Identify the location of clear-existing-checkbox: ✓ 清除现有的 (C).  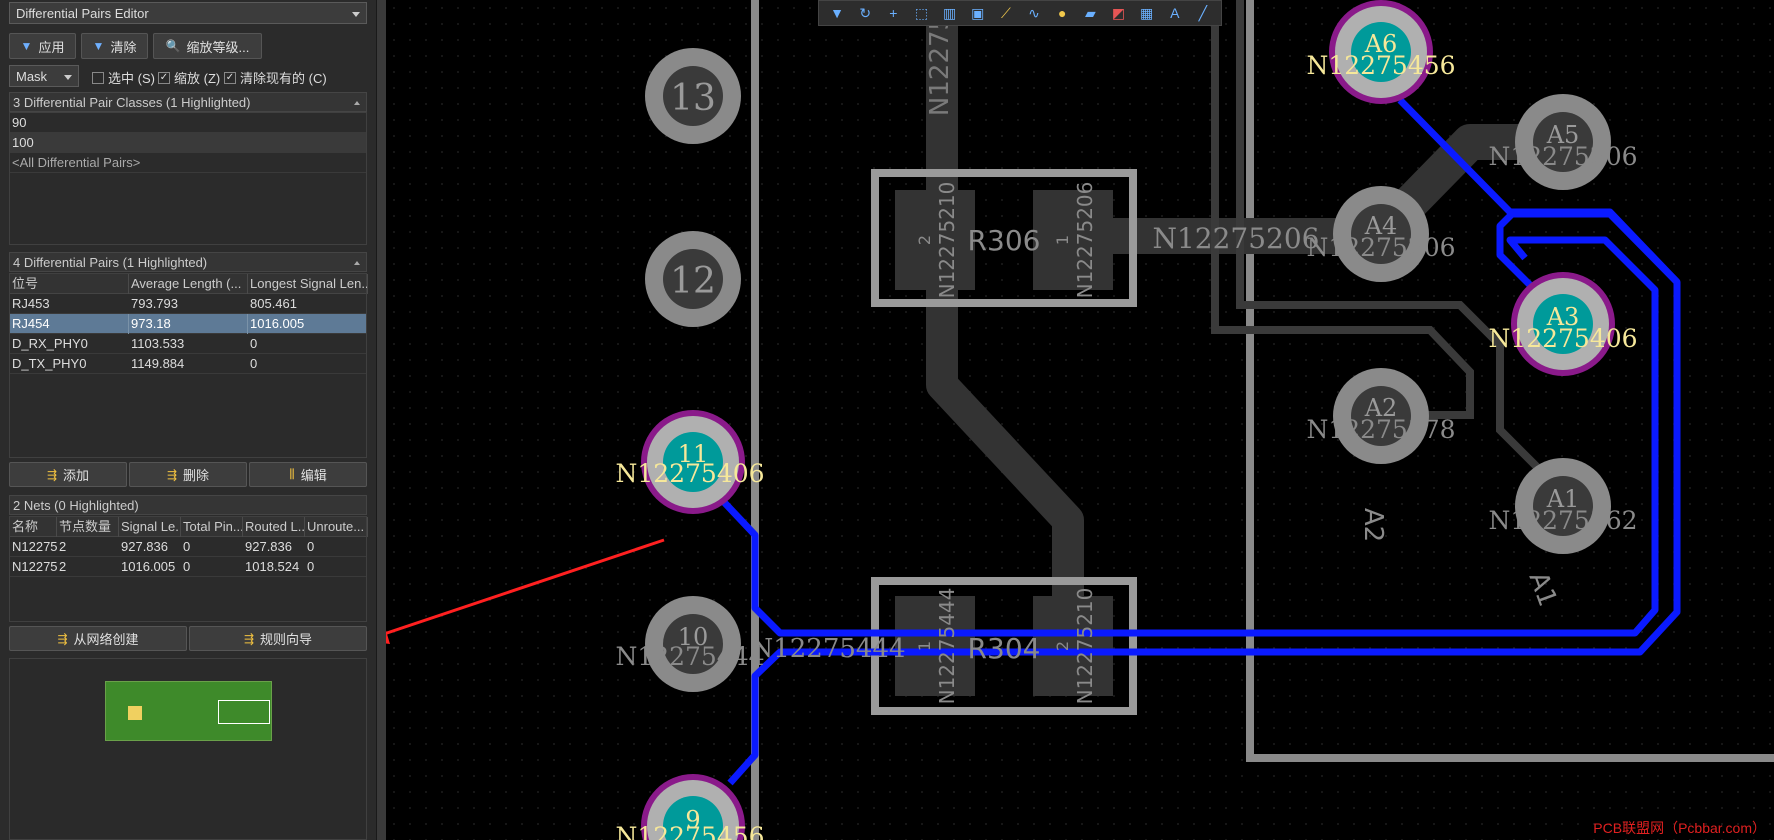
(275, 77).